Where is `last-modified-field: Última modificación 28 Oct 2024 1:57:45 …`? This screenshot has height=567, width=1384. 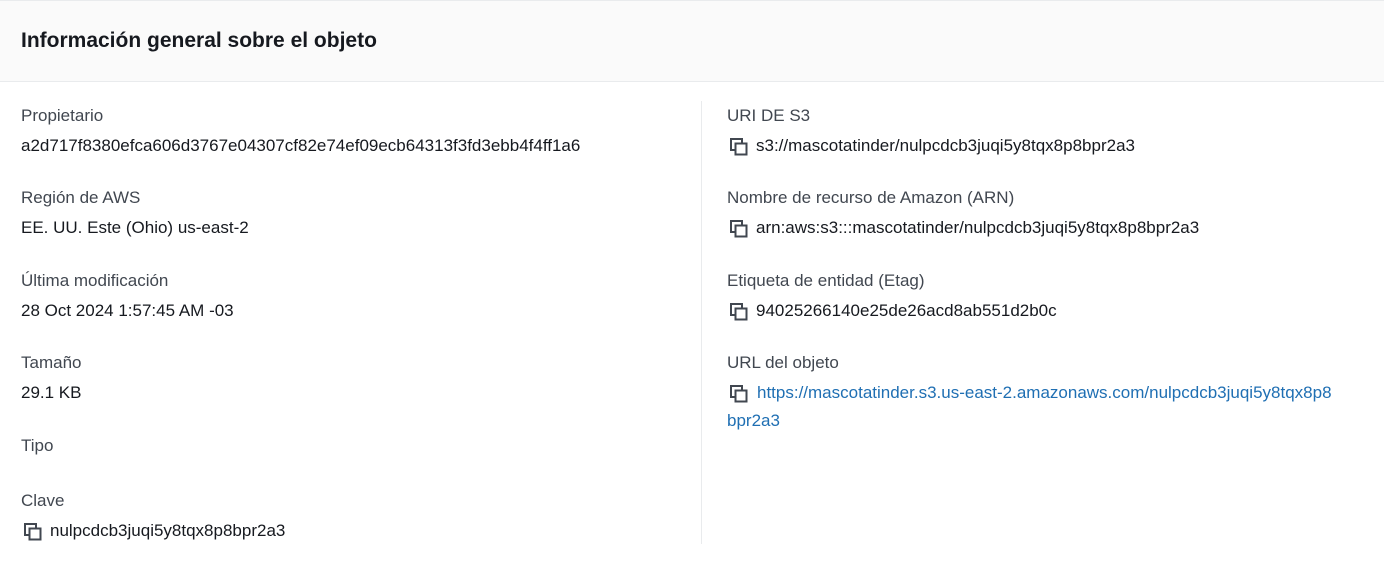 last-modified-field: Última modificación 28 Oct 2024 1:57:45 … is located at coordinates (351, 295).